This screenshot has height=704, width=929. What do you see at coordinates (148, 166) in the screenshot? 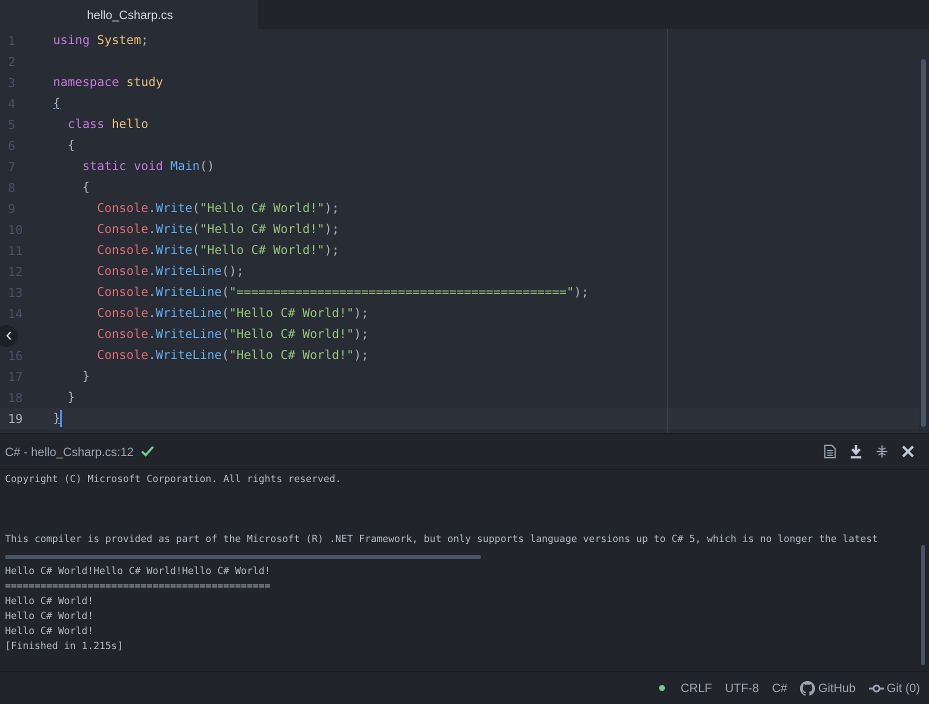
I see `code-line: static void Main()` at bounding box center [148, 166].